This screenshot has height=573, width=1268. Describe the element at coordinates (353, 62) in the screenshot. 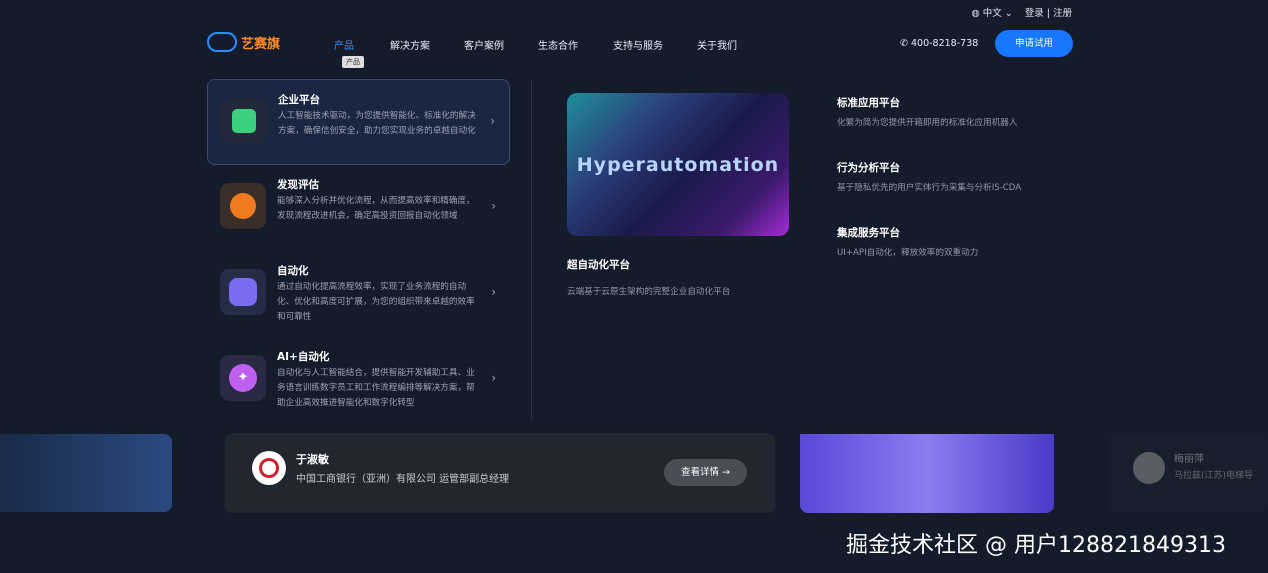

I see `tooltip: 产品` at that location.